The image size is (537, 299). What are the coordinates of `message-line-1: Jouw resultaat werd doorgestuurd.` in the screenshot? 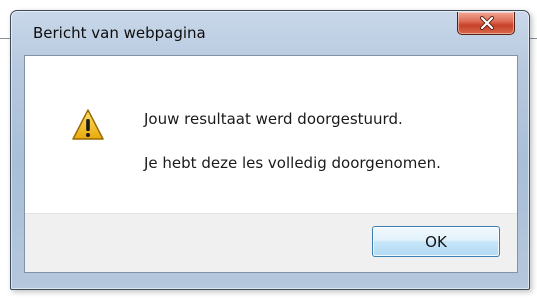 It's located at (273, 119).